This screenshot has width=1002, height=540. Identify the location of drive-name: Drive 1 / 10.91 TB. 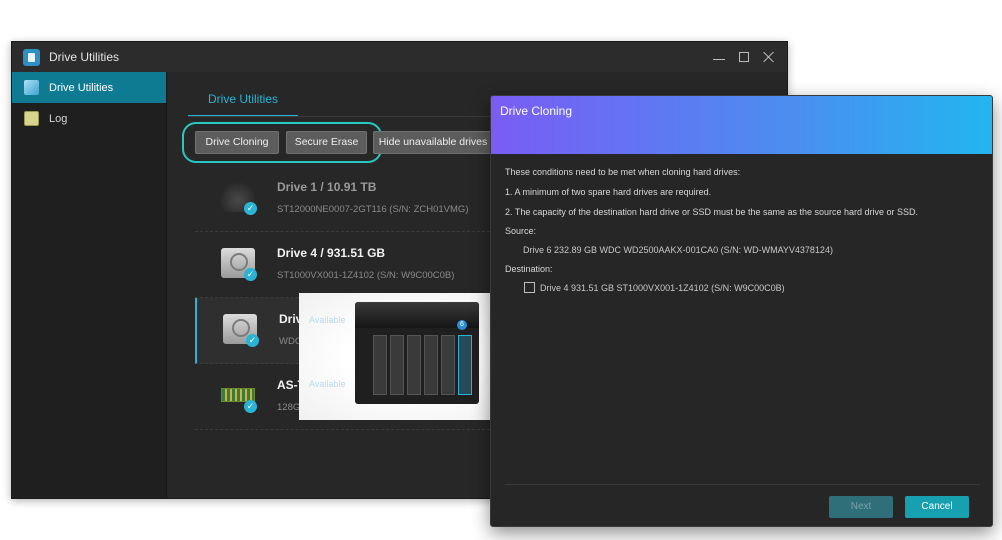
(327, 187).